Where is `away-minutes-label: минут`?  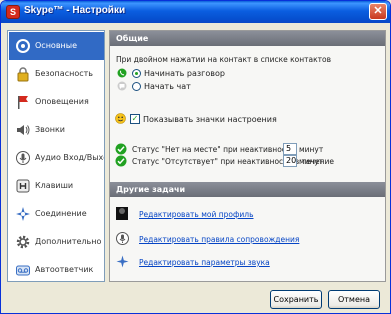
away-minutes-label: минут is located at coordinates (311, 149).